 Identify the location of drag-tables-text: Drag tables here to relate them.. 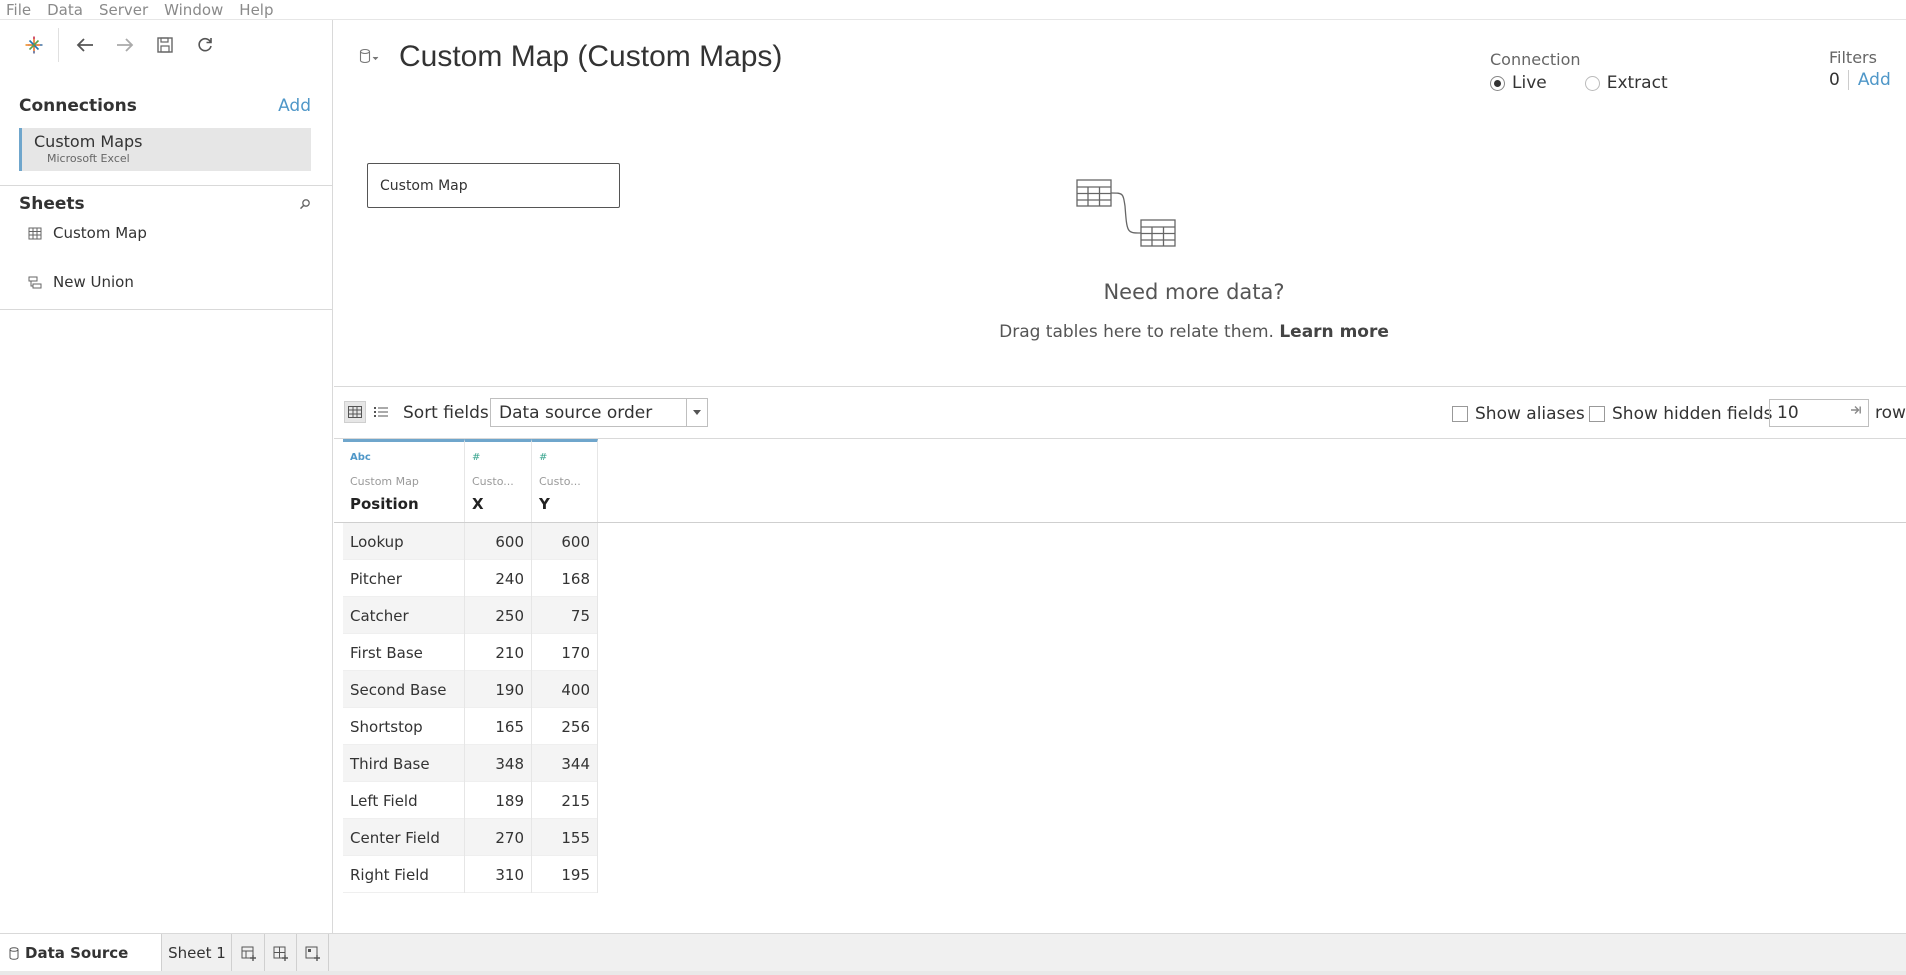
(1136, 332).